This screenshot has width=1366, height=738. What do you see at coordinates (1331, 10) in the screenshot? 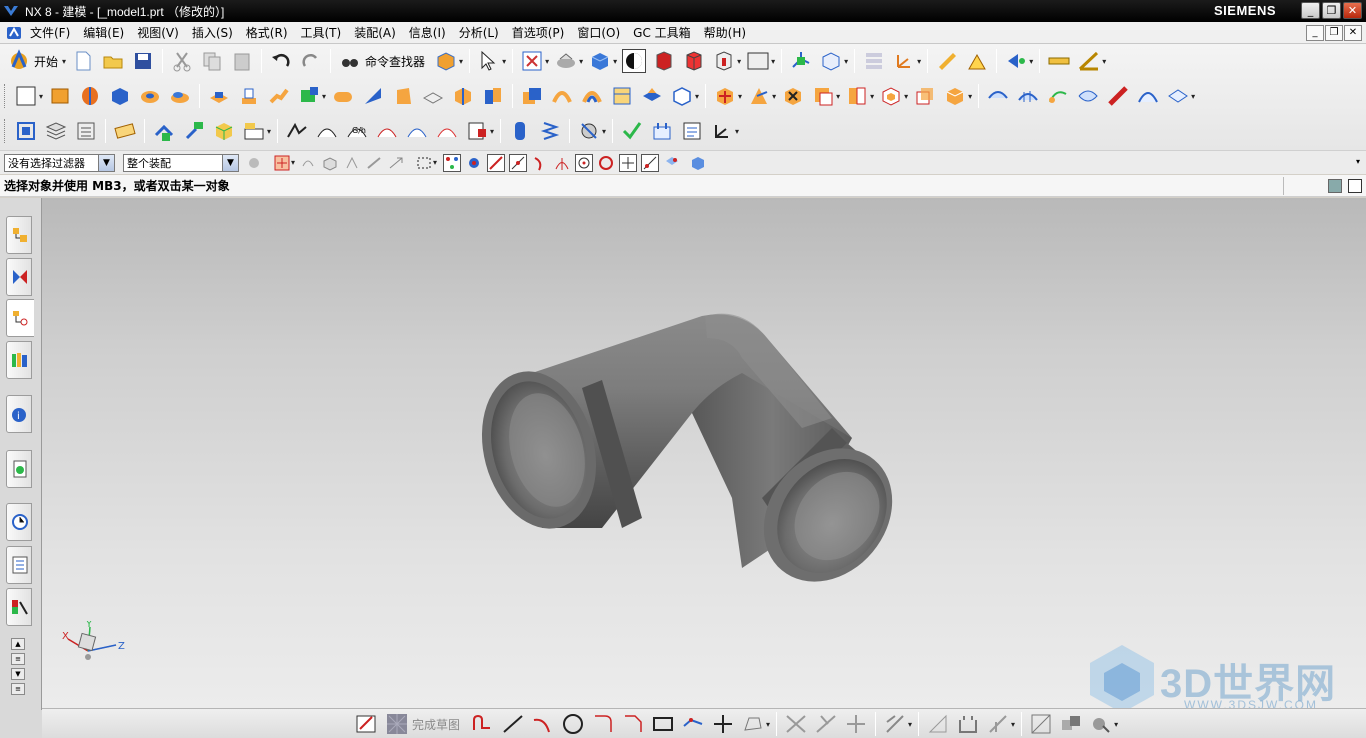
I see `restore-button: ❐` at bounding box center [1331, 10].